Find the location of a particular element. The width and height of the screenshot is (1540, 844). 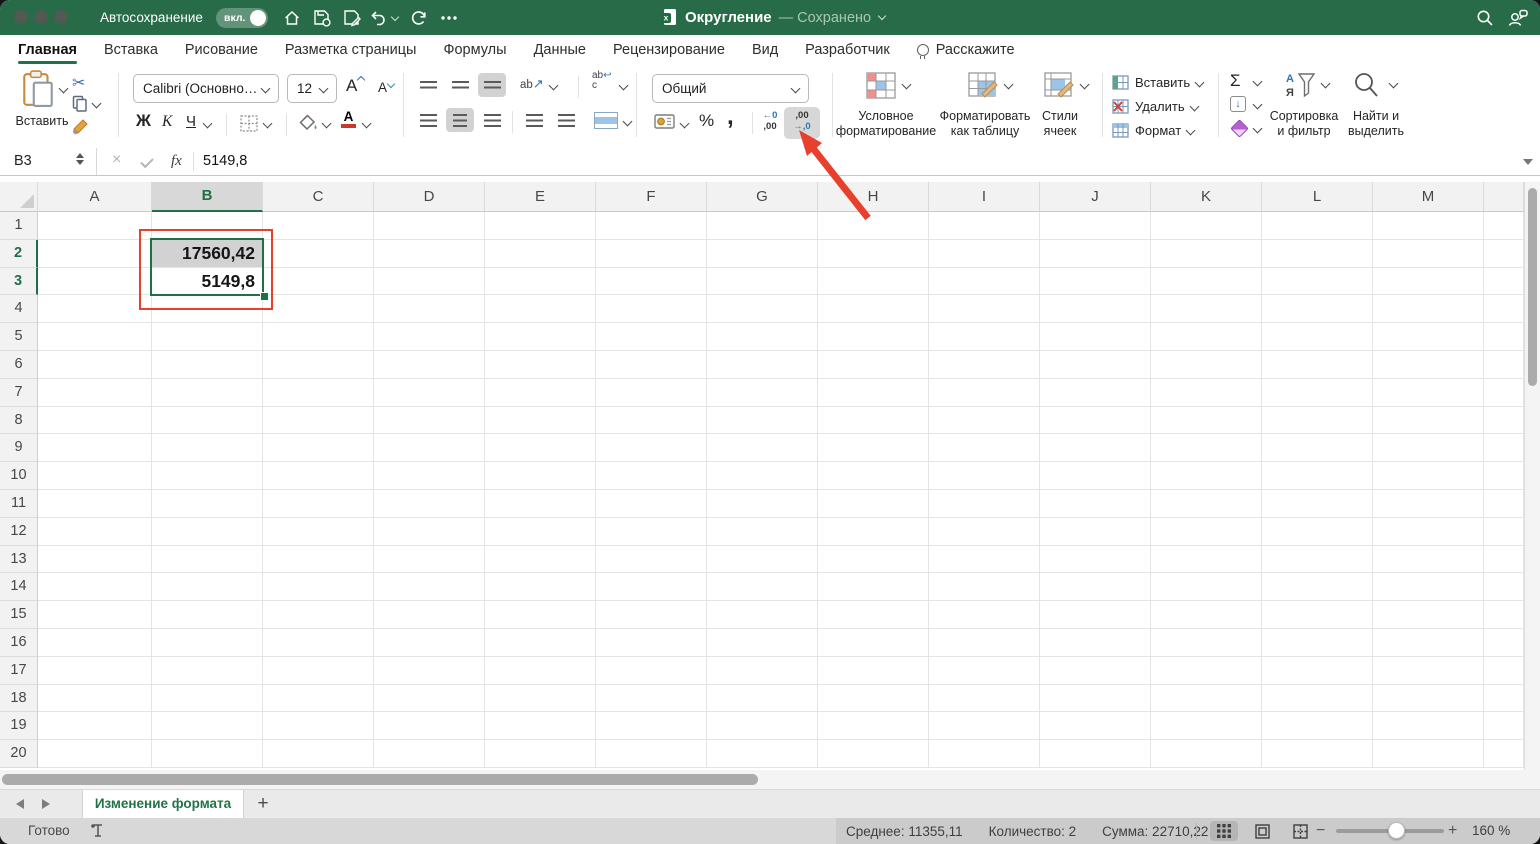

cell-L20 is located at coordinates (1317, 754).